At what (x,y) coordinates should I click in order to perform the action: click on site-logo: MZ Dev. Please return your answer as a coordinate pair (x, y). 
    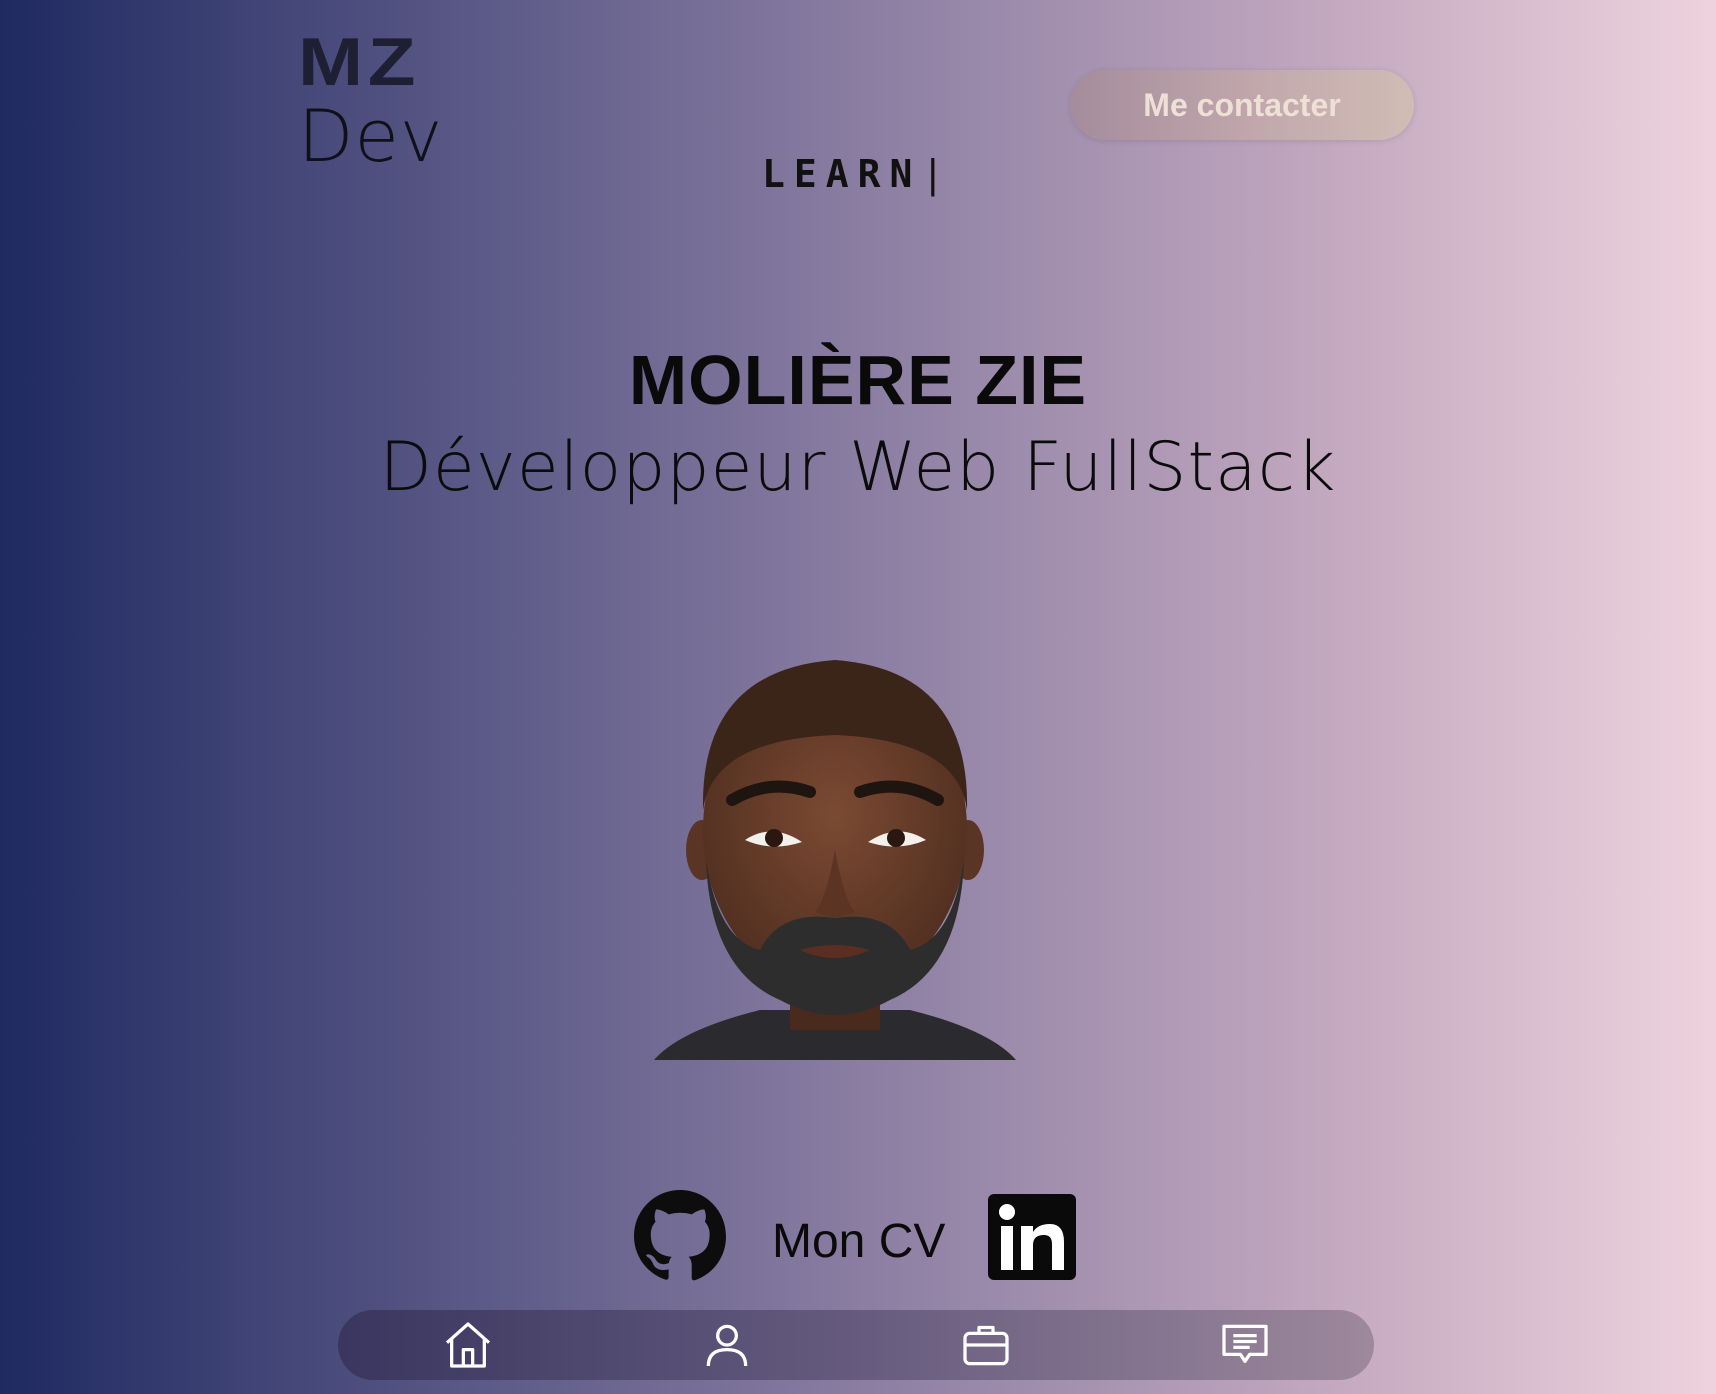
    Looking at the image, I should click on (370, 100).